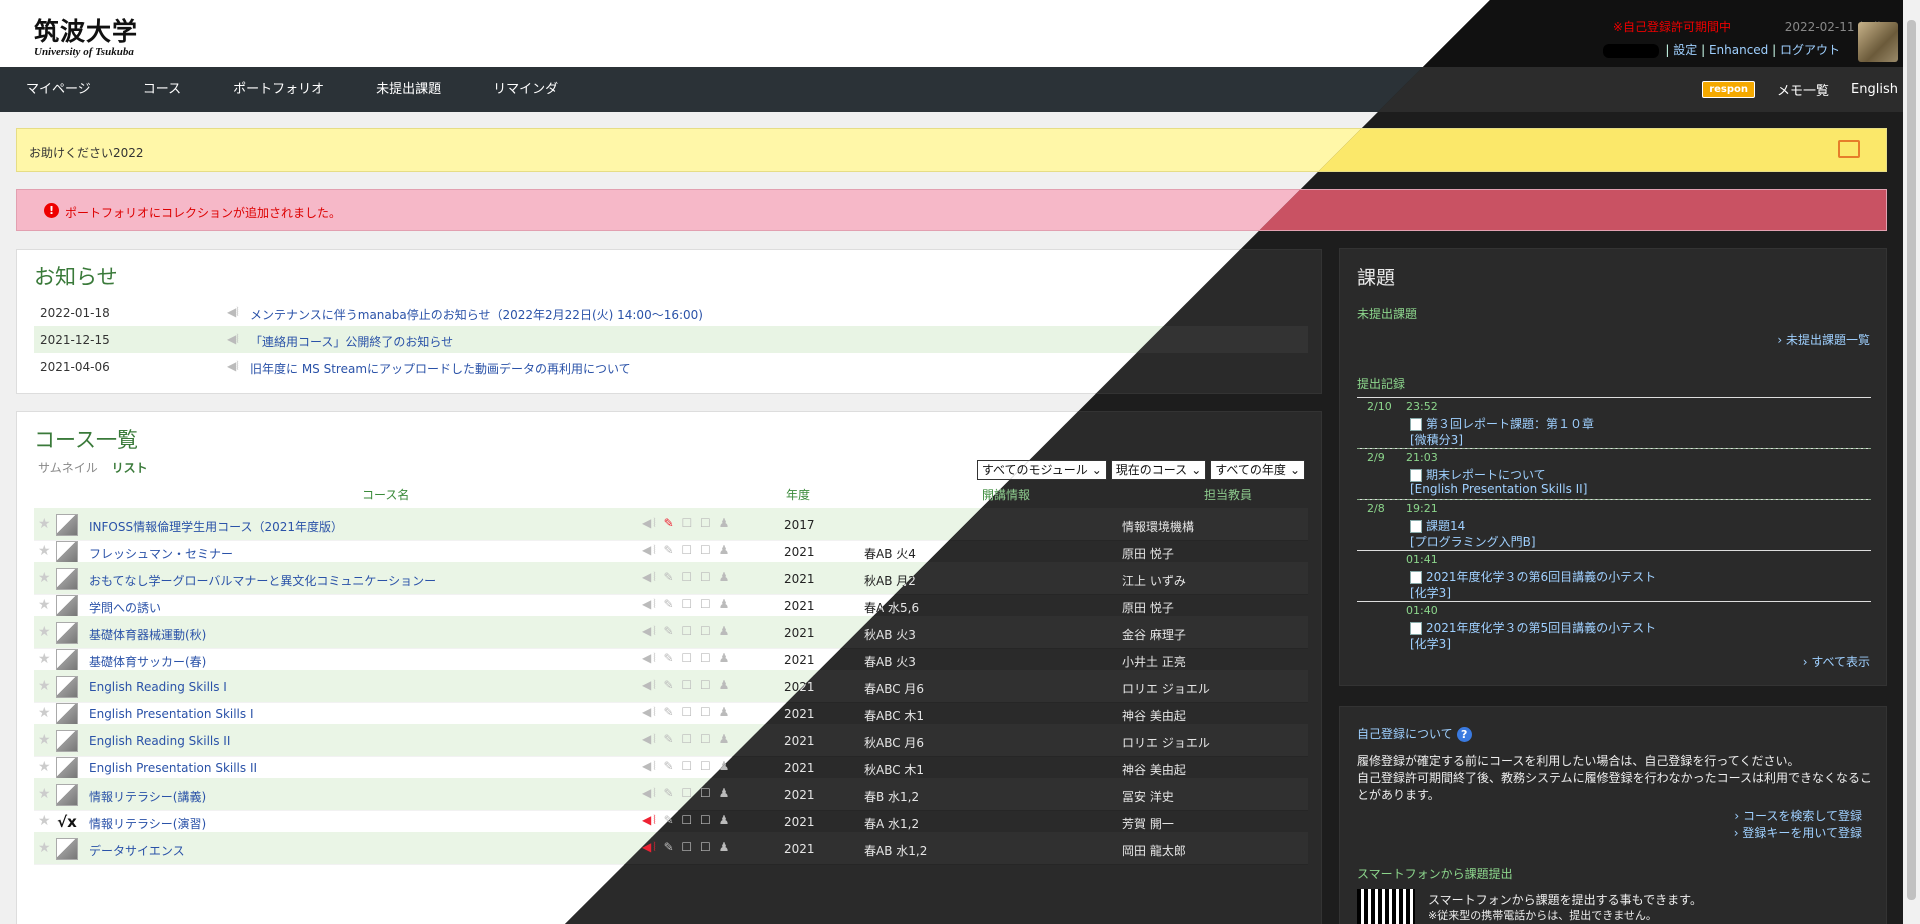  Describe the element at coordinates (1154, 770) in the screenshot. I see `course-teacher: 神谷 美由起` at that location.